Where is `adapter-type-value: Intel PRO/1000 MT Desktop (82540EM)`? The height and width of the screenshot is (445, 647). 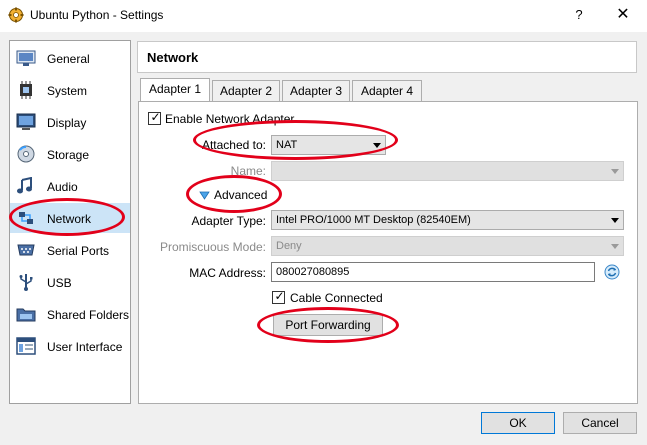
adapter-type-value: Intel PRO/1000 MT Desktop (82540EM) is located at coordinates (373, 220).